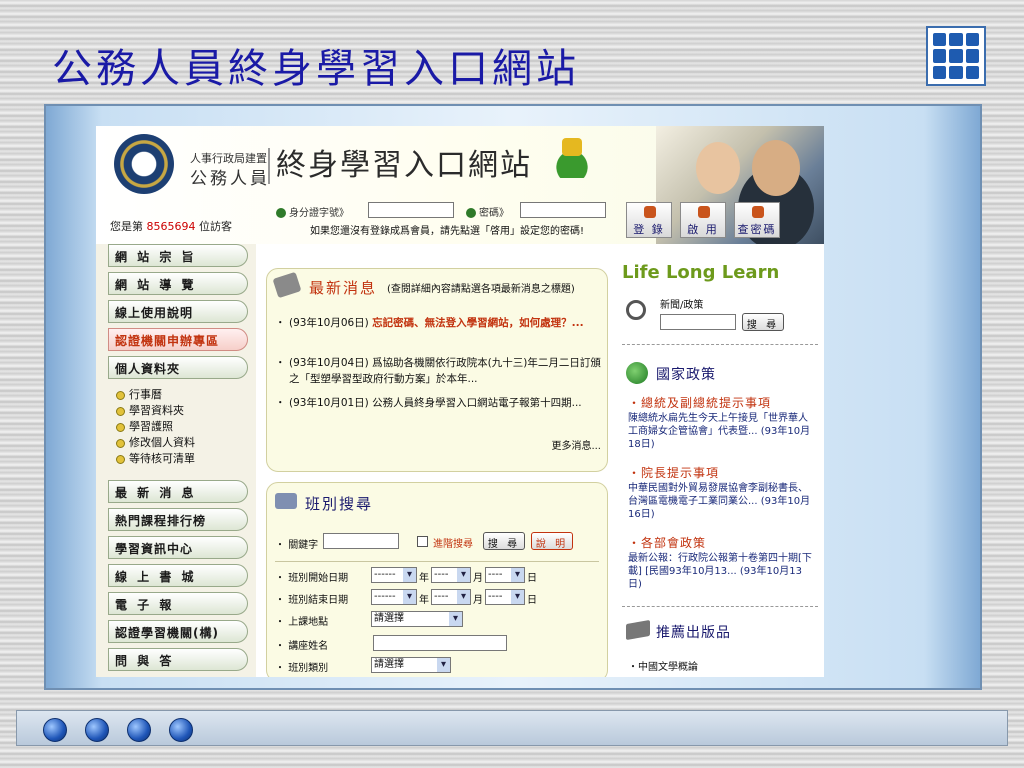 This screenshot has height=768, width=1024. What do you see at coordinates (178, 311) in the screenshot?
I see `nav-online-help: 線上使用說明` at bounding box center [178, 311].